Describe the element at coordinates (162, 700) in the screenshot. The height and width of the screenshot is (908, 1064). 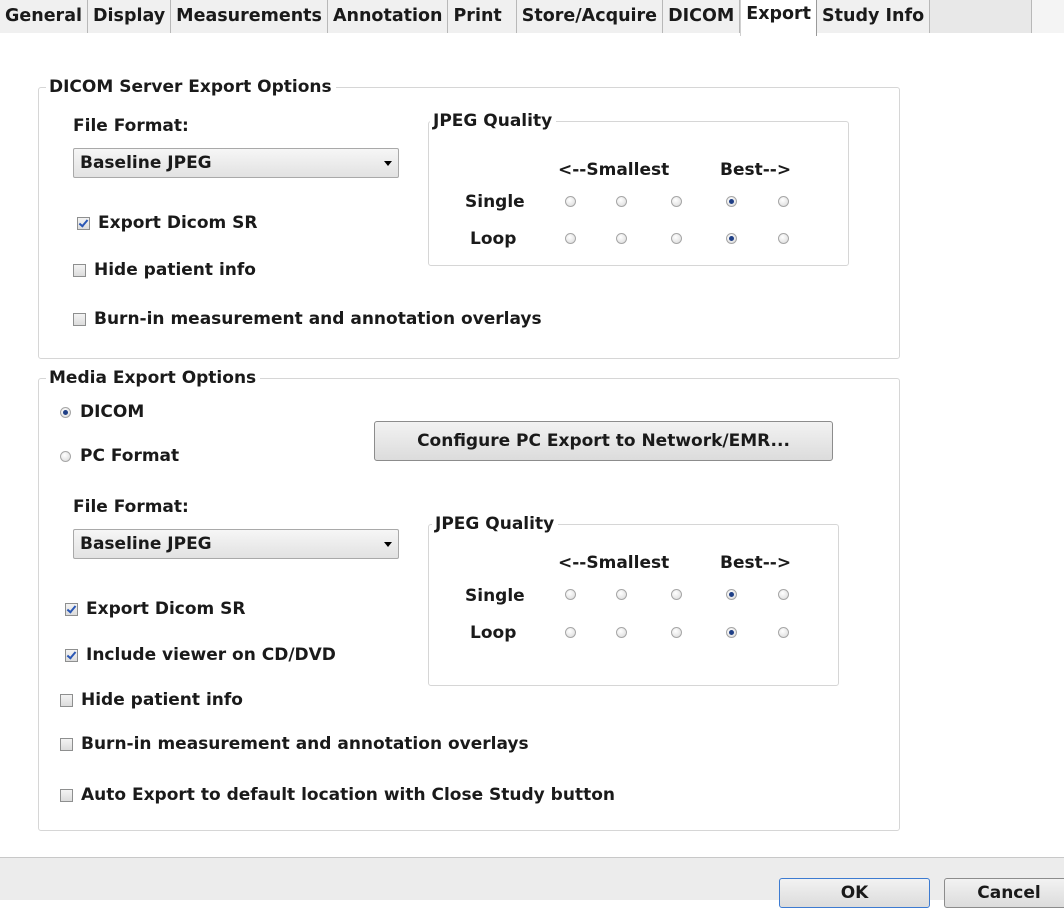
I see `media-hide-patient-label: Hide patient info` at that location.